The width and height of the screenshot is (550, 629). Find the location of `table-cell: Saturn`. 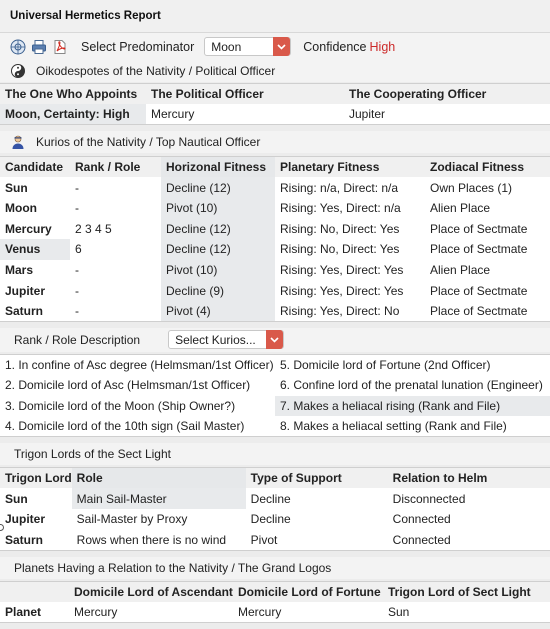

table-cell: Saturn is located at coordinates (24, 539).